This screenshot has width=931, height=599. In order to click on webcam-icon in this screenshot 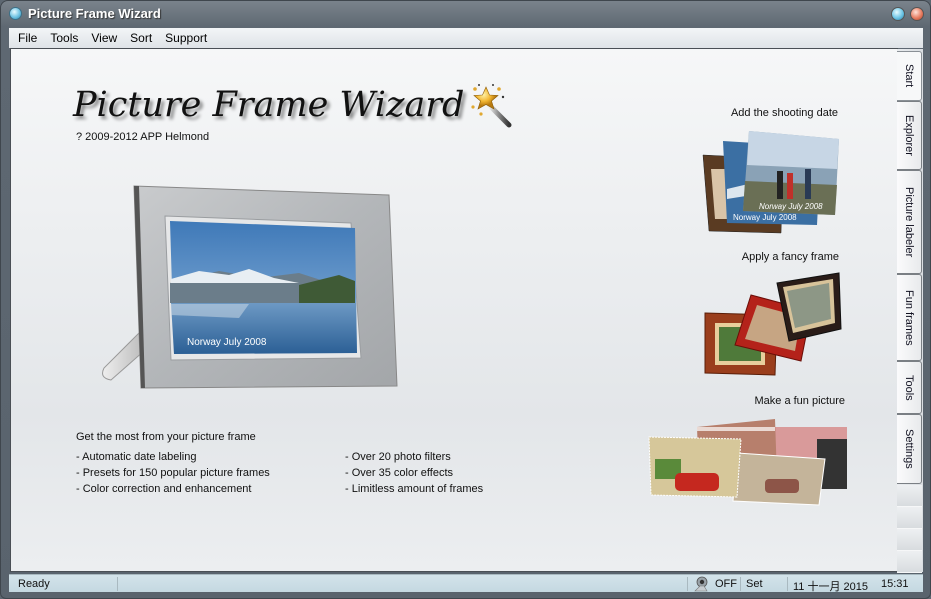, I will do `click(701, 584)`.